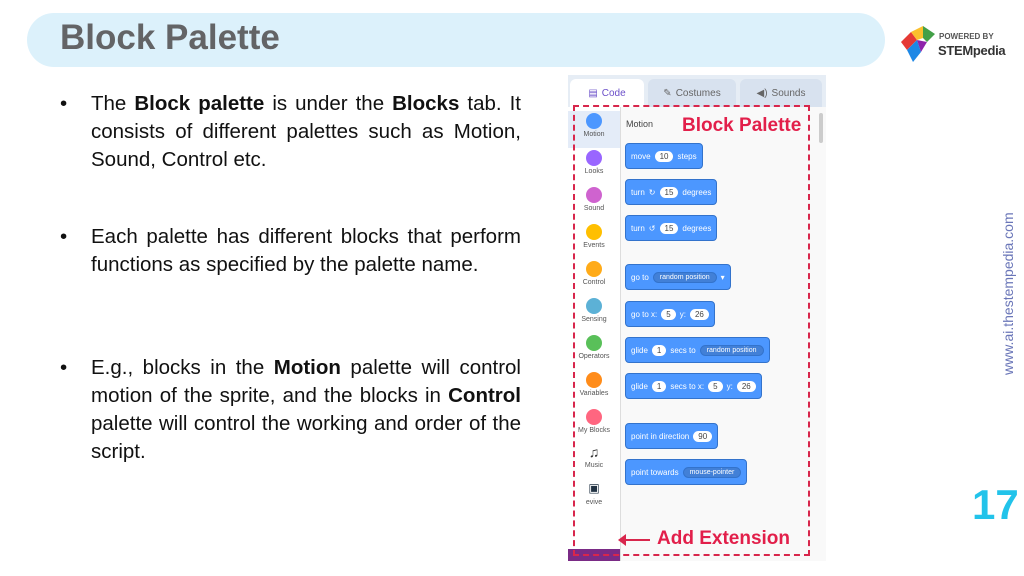 The height and width of the screenshot is (576, 1024). I want to click on code-icon: ▤, so click(593, 93).